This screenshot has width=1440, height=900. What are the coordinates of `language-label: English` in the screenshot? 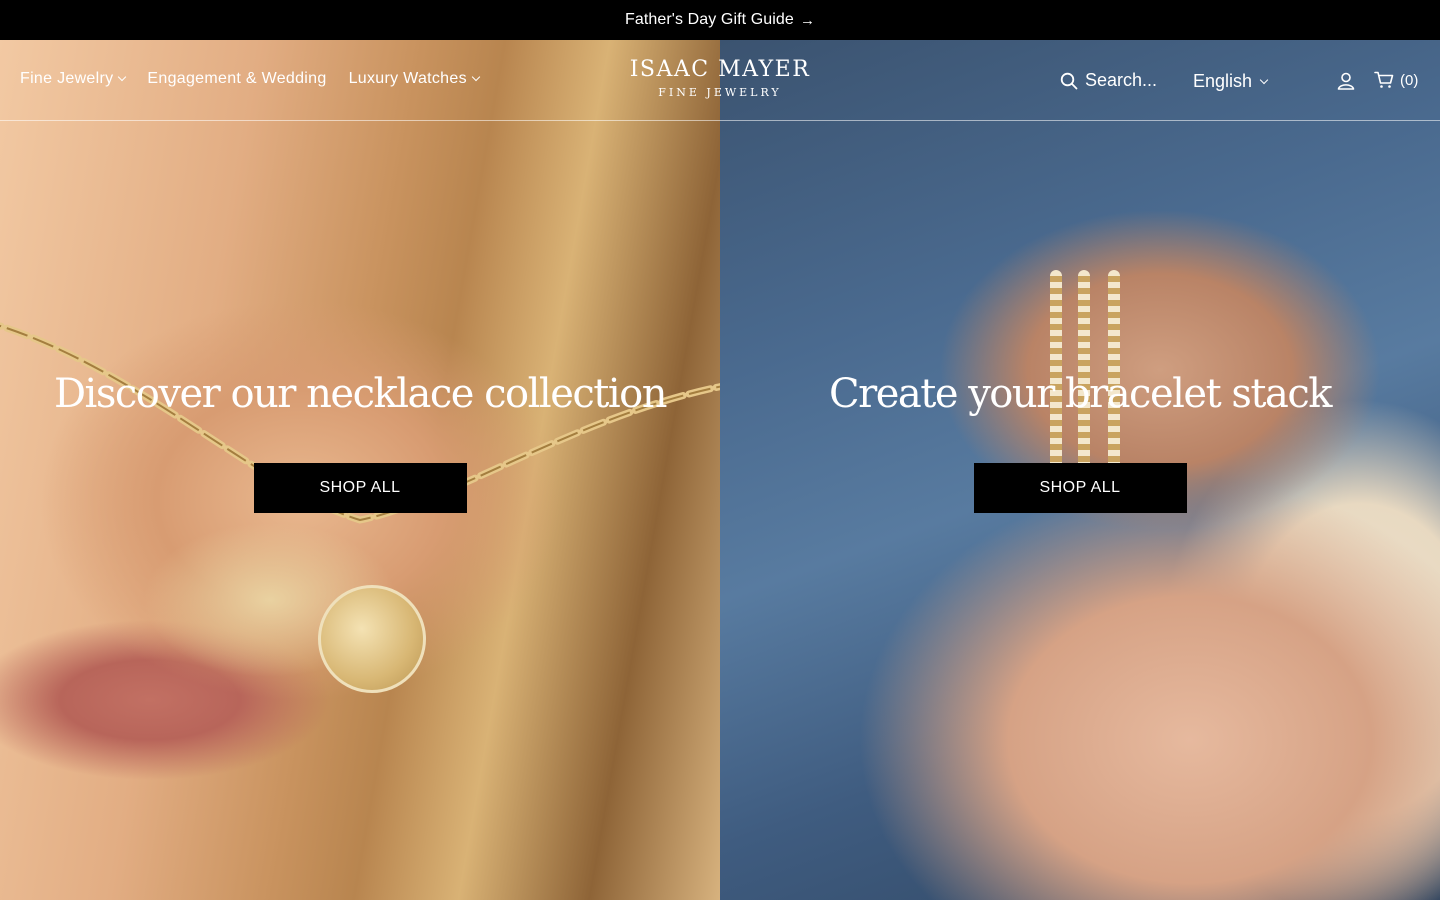 It's located at (1223, 81).